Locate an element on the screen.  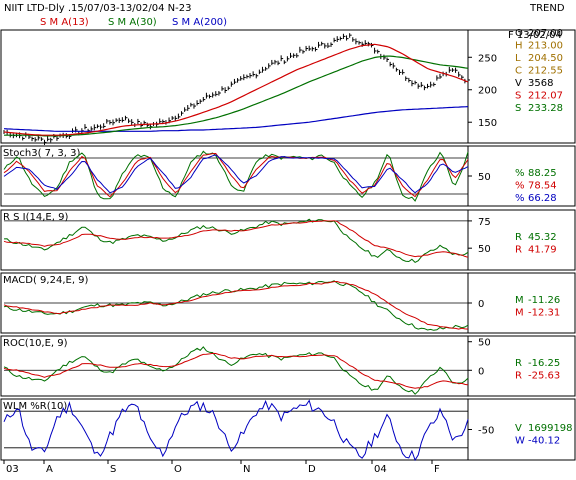
price-tick-label: 200 is located at coordinates (487, 91).